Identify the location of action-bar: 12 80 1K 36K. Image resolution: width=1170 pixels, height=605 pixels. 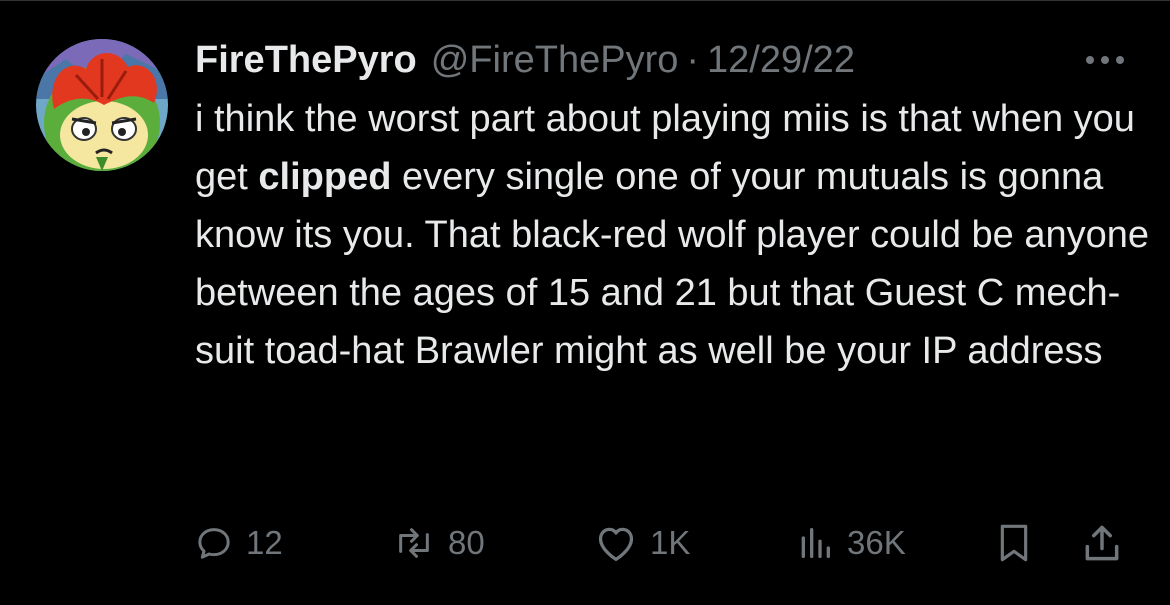
(585, 543).